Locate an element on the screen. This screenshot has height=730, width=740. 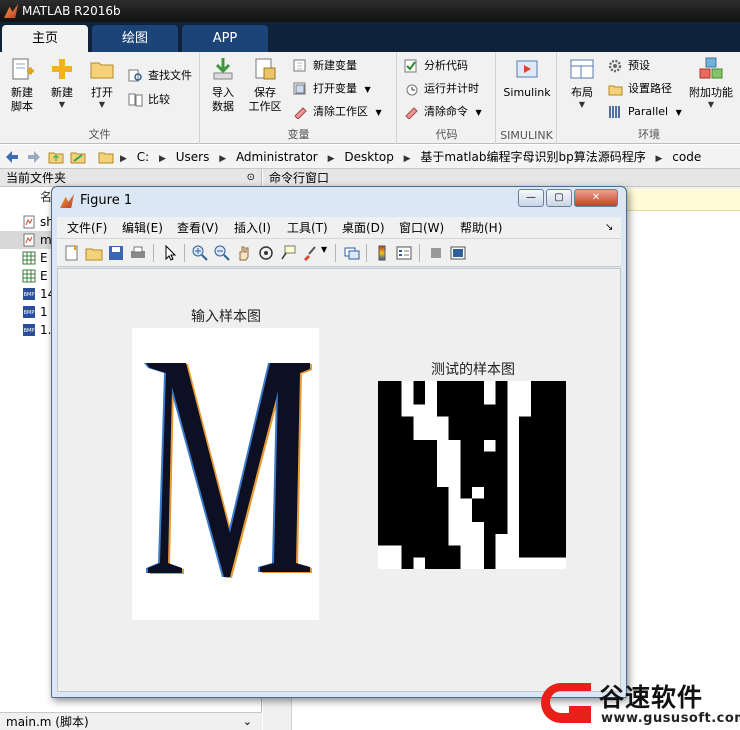
print-icon is located at coordinates (138, 253).